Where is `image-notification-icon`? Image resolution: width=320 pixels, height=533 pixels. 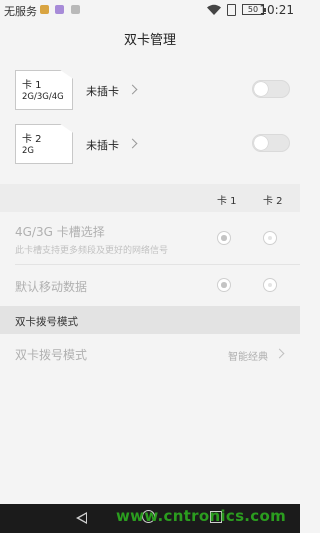 image-notification-icon is located at coordinates (75, 9).